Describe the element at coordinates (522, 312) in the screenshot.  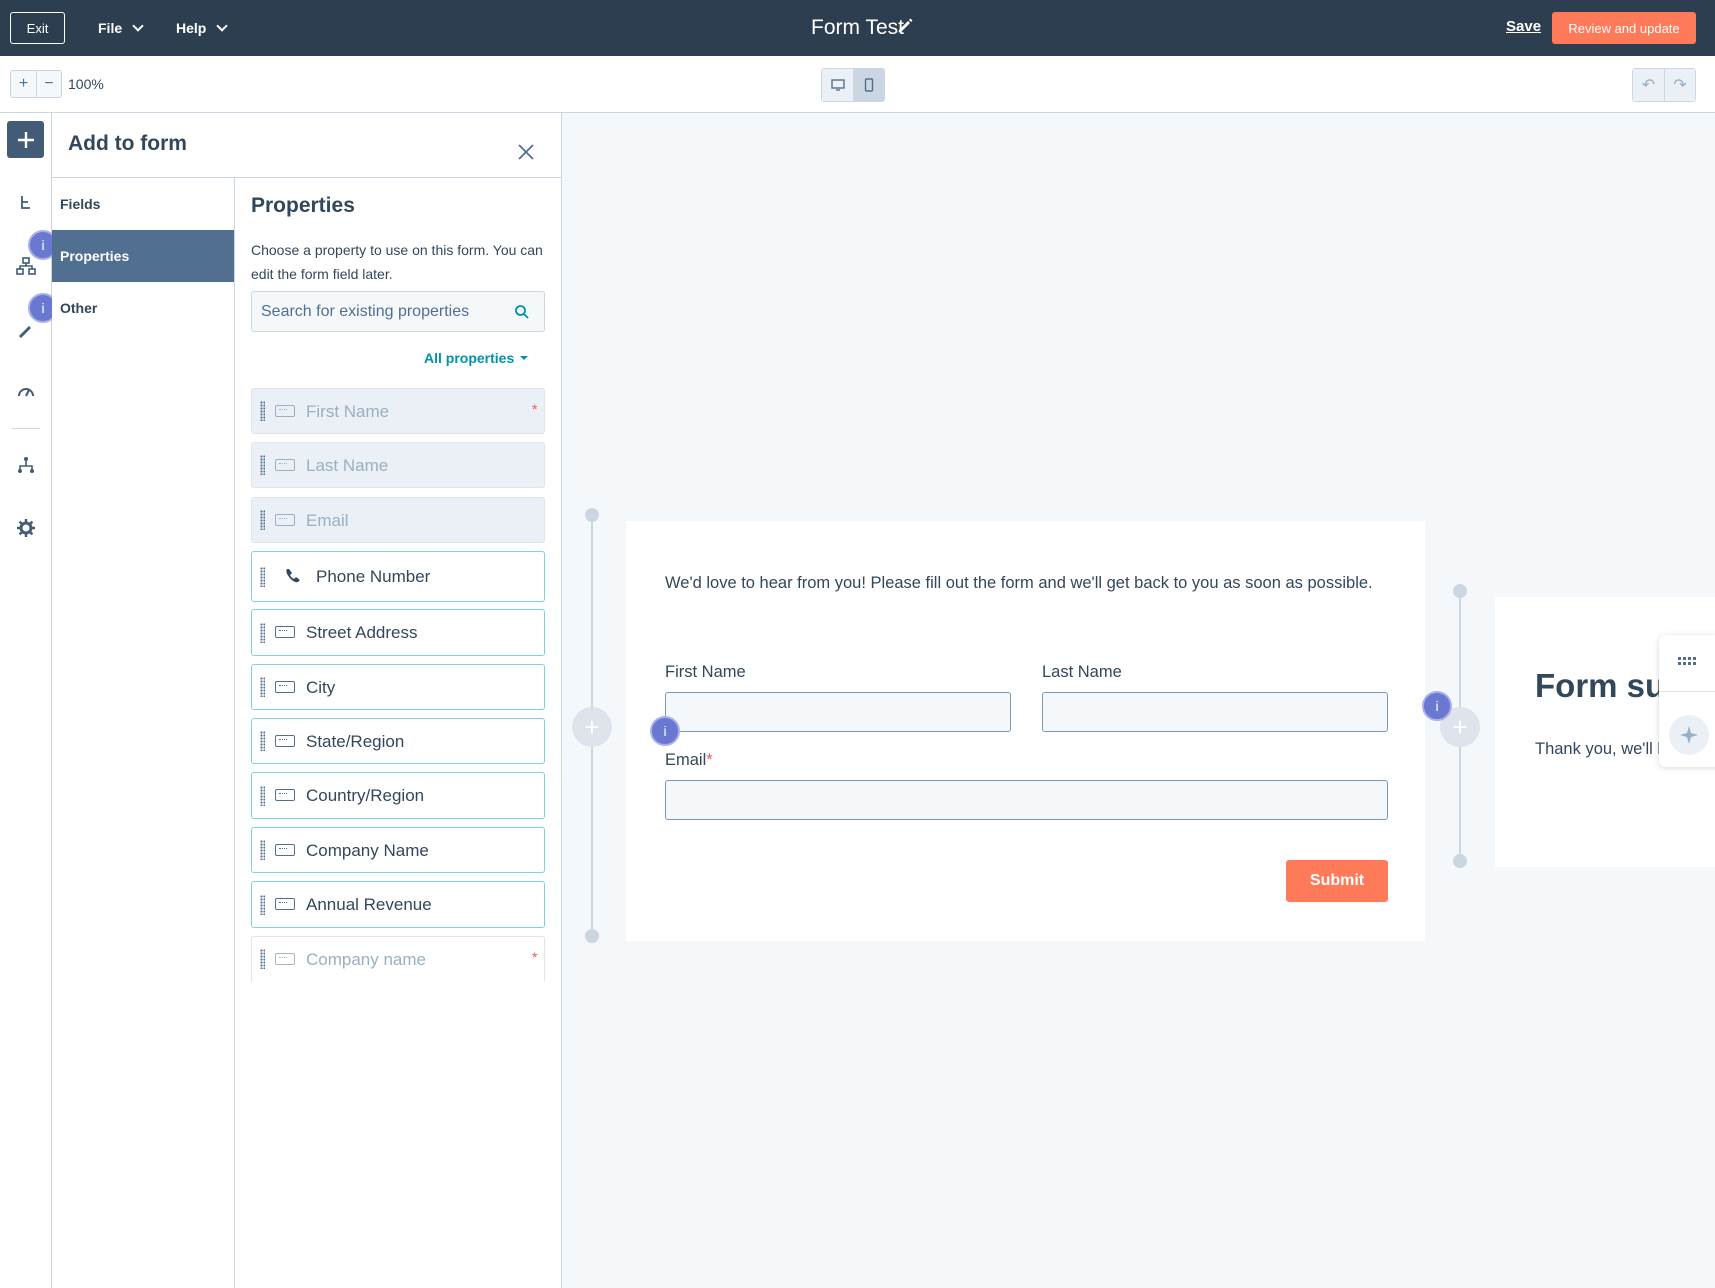
I see `search-icon` at that location.